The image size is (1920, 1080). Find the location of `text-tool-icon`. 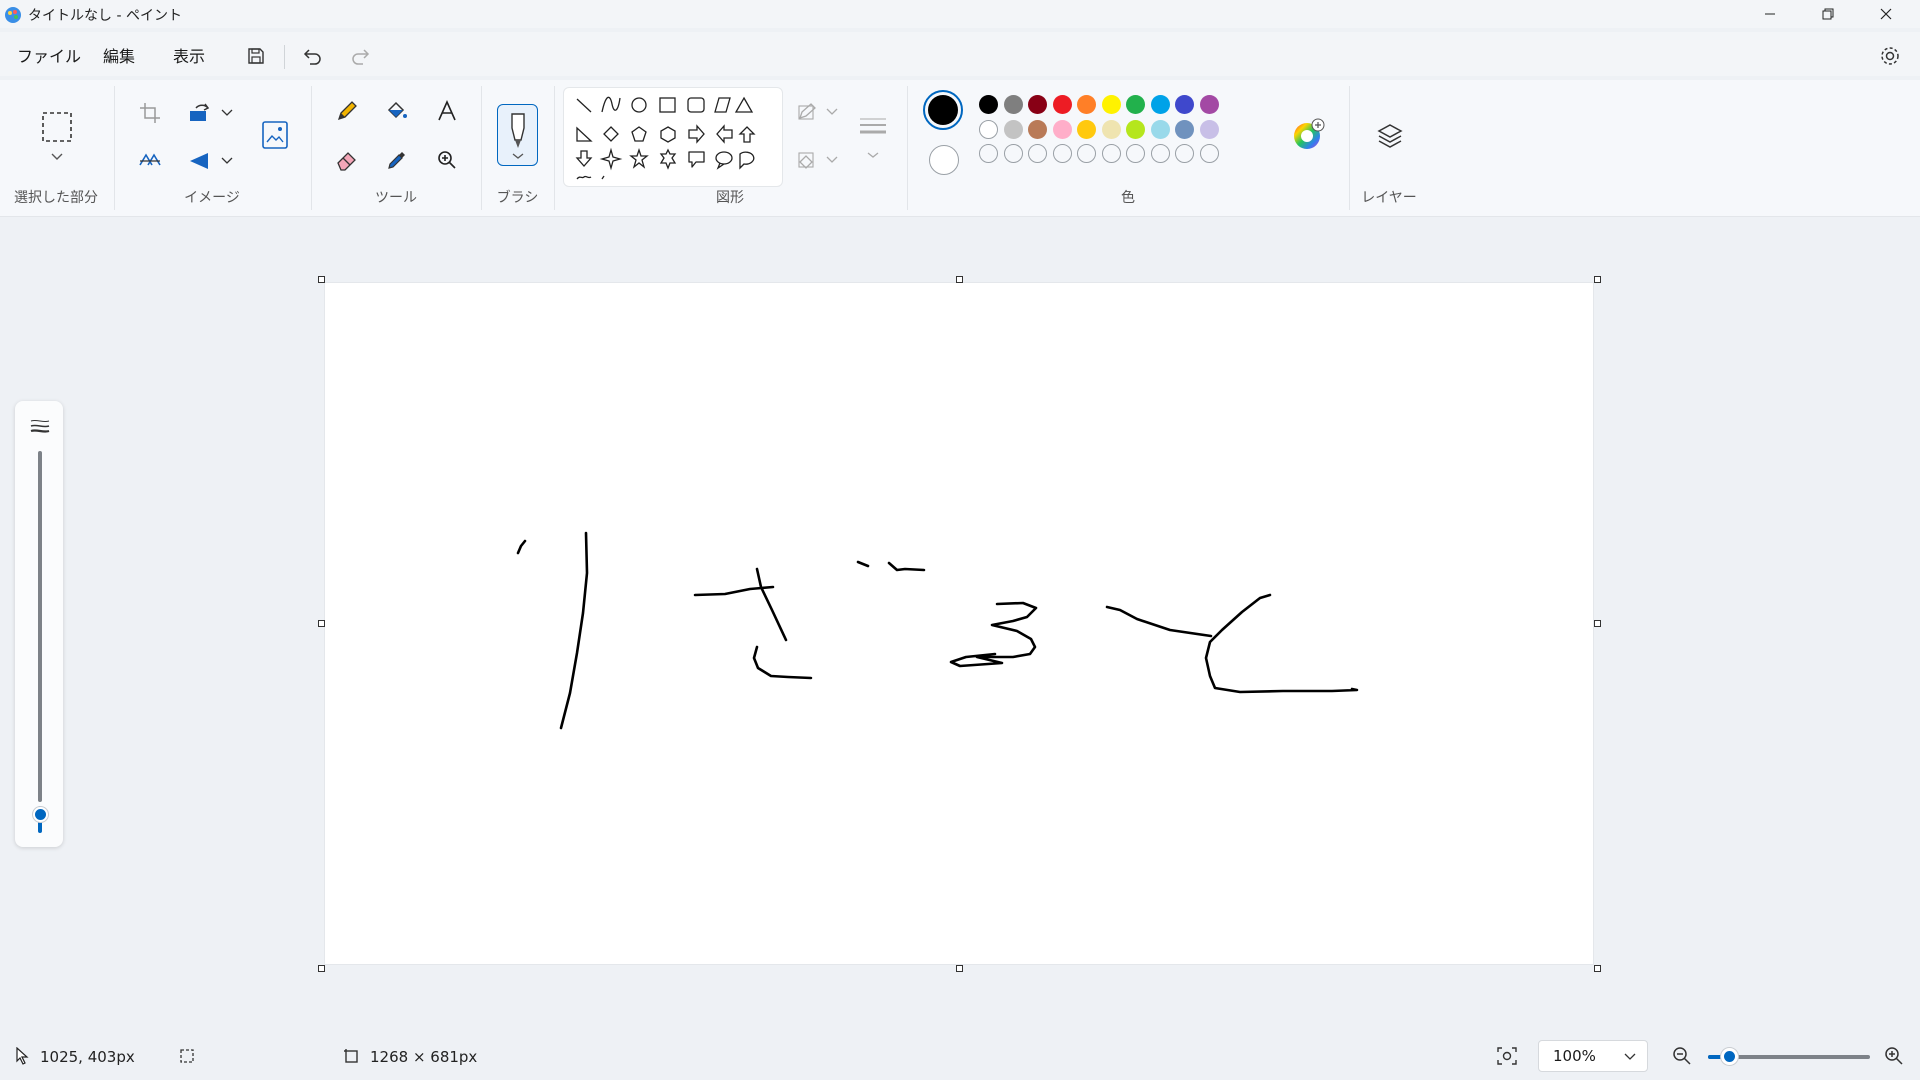

text-tool-icon is located at coordinates (447, 111).